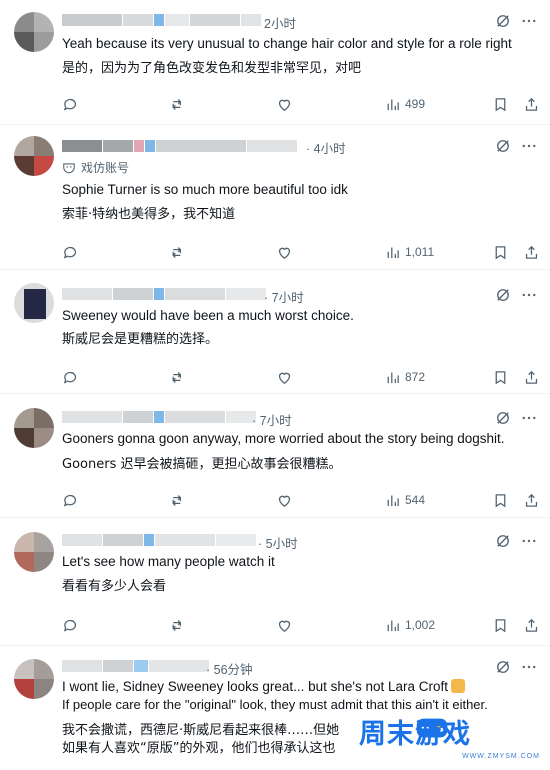 The width and height of the screenshot is (550, 770). What do you see at coordinates (404, 377) in the screenshot?
I see `views-button: 872` at bounding box center [404, 377].